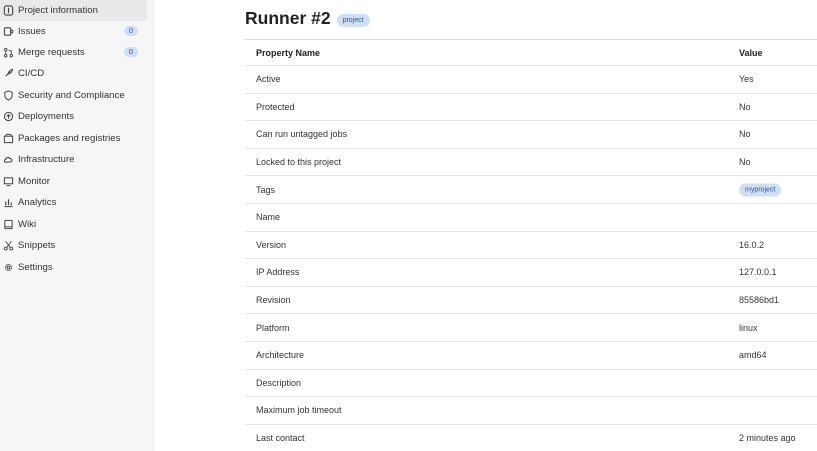  I want to click on property-name: Description, so click(279, 382).